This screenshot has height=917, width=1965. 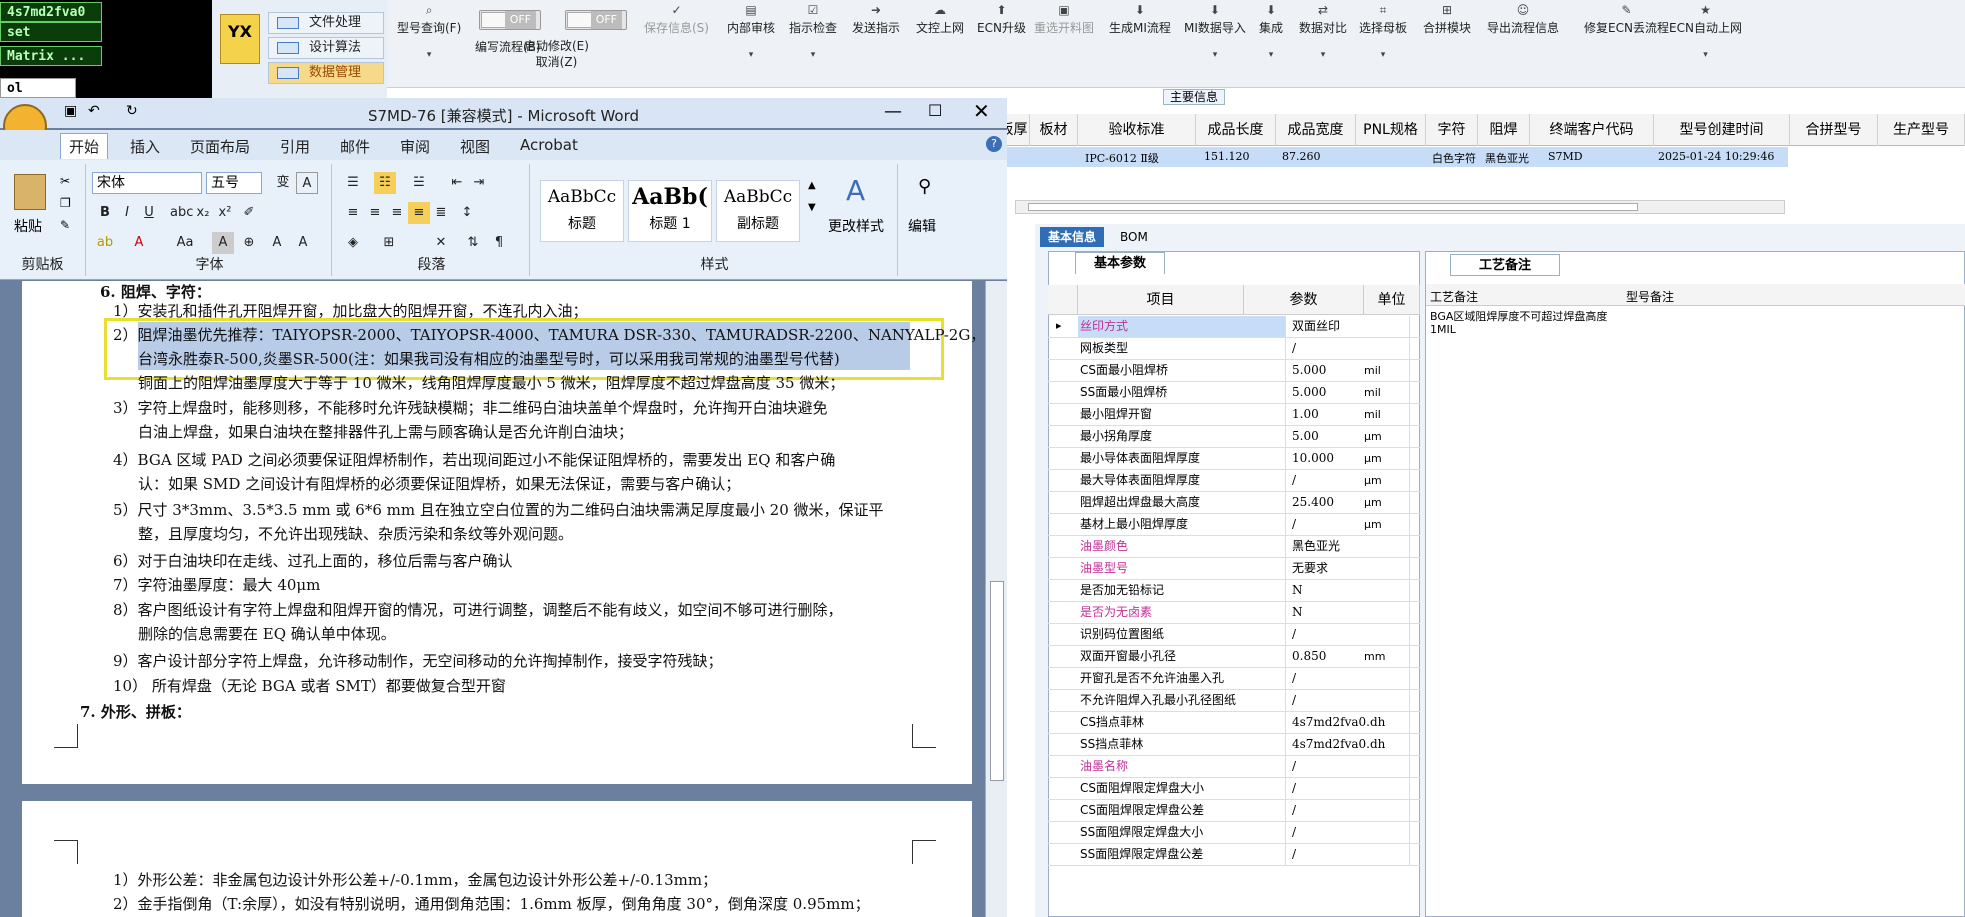 What do you see at coordinates (149, 213) in the screenshot?
I see `underline-icon: U` at bounding box center [149, 213].